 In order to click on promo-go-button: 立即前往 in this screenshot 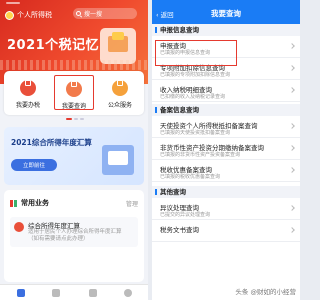, I will do `click(34, 165)`.